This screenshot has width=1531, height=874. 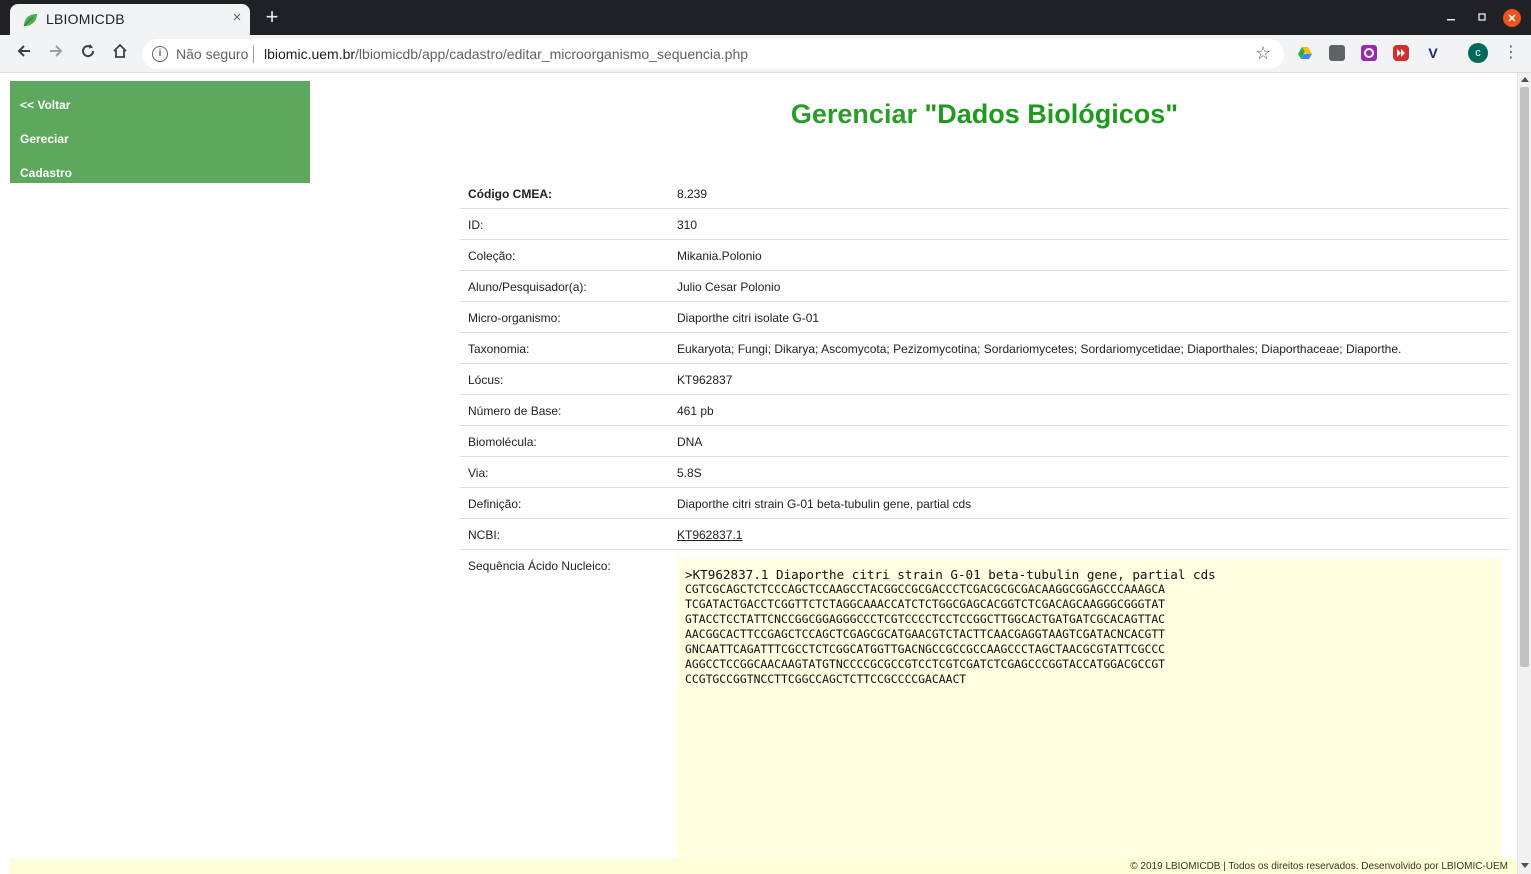 I want to click on reload-icon, so click(x=88, y=51).